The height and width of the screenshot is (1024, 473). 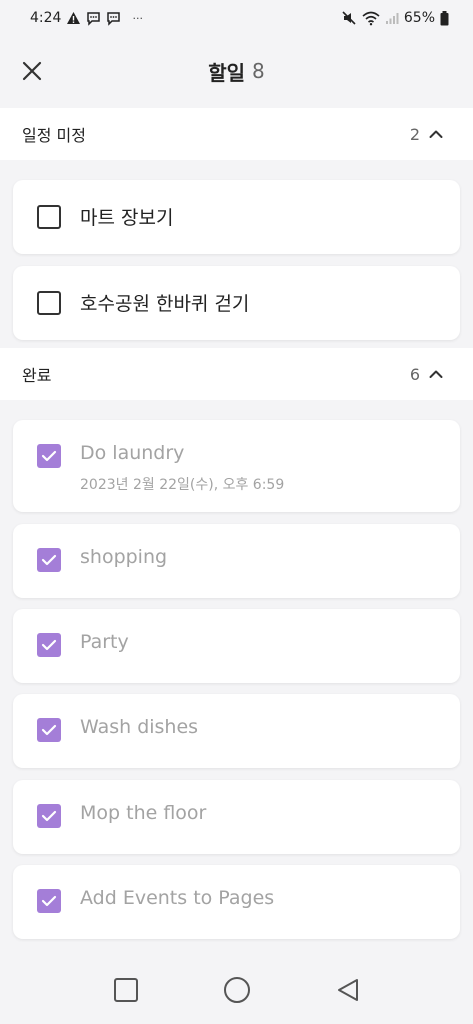 I want to click on task-title: Do laundry, so click(x=132, y=453).